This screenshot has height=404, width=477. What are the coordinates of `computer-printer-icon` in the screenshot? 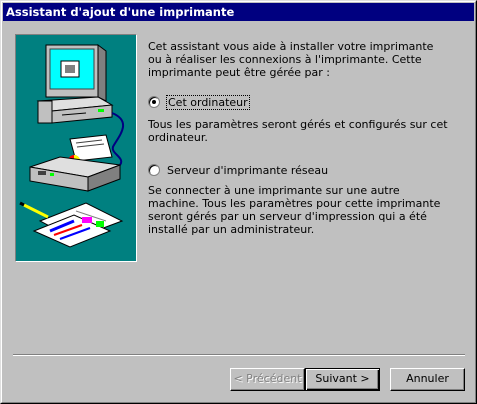 It's located at (72, 146).